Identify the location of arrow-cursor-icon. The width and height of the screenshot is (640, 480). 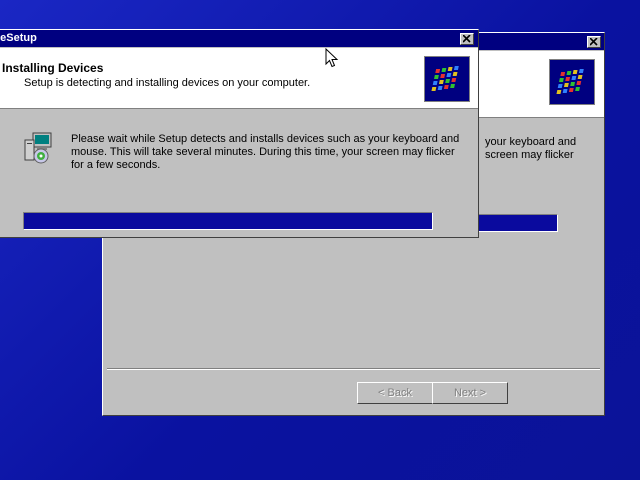
(332, 57).